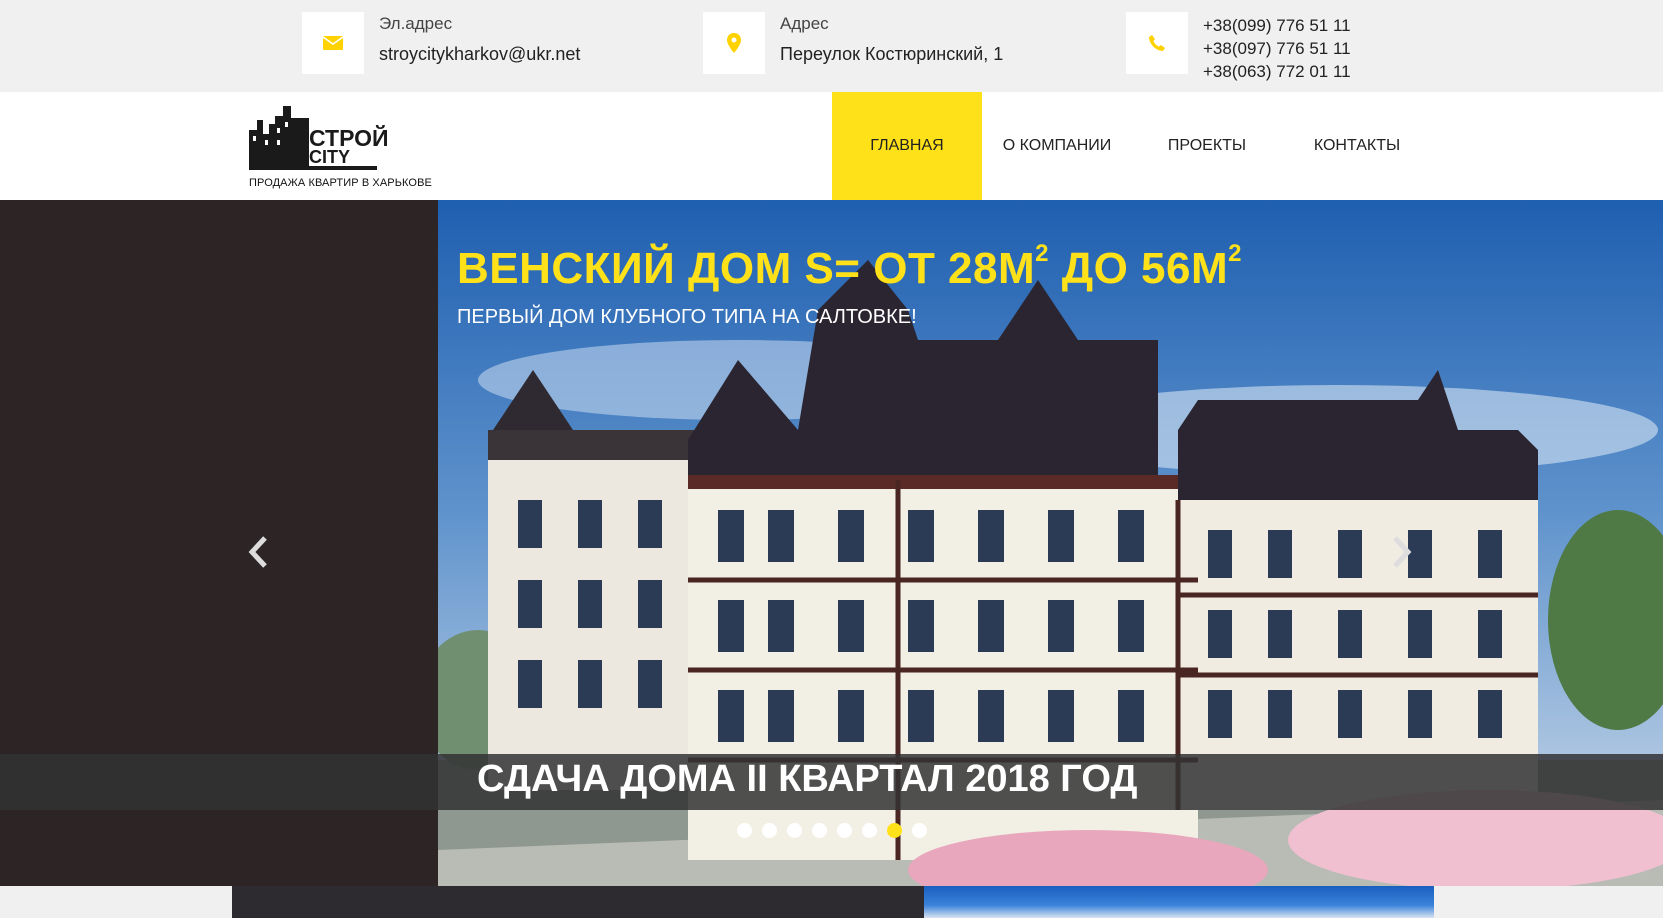 The width and height of the screenshot is (1663, 918). Describe the element at coordinates (1277, 71) in the screenshot. I see `phone-number-3: +38(063) 772 01 11` at that location.